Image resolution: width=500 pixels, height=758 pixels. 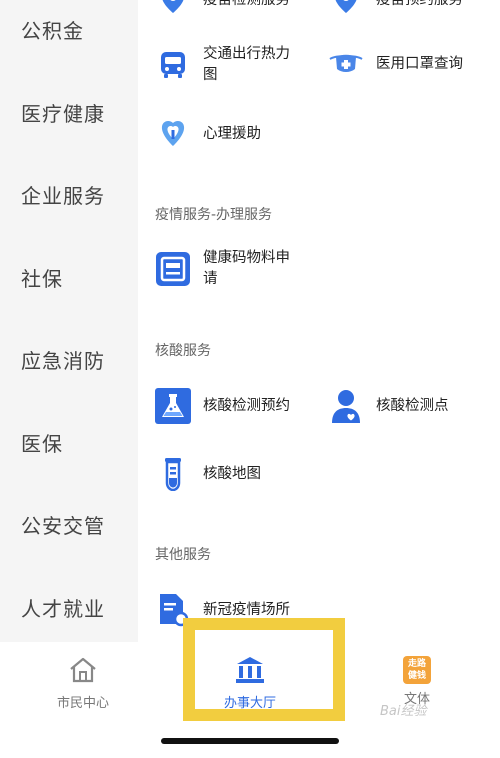 I want to click on service-tile-covid-venues: 新冠疫情场所, so click(x=222, y=610).